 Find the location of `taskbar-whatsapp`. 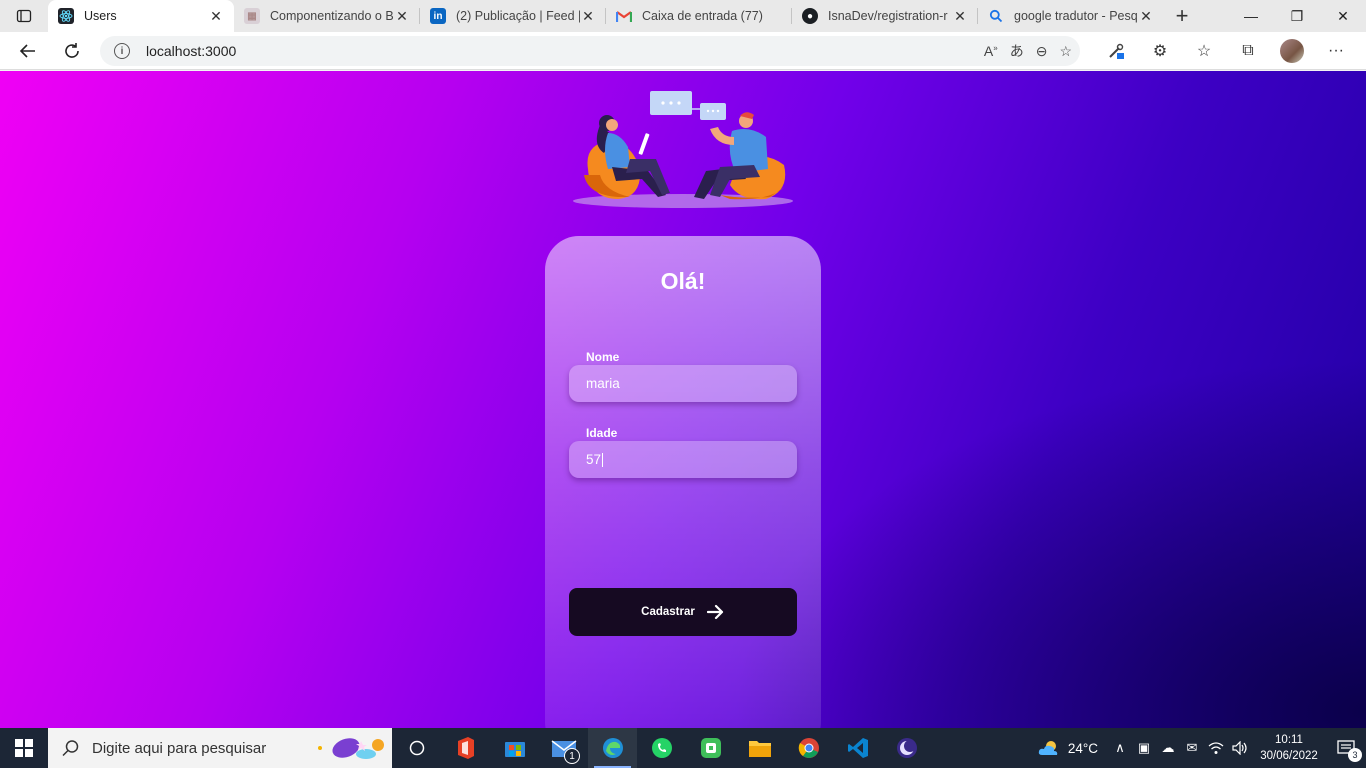

taskbar-whatsapp is located at coordinates (661, 748).